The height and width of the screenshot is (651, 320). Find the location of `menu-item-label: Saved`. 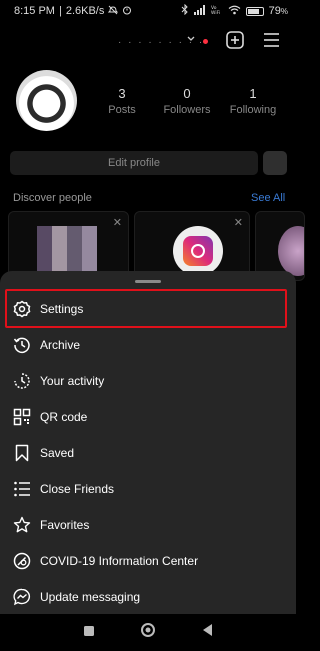

menu-item-label: Saved is located at coordinates (57, 453).